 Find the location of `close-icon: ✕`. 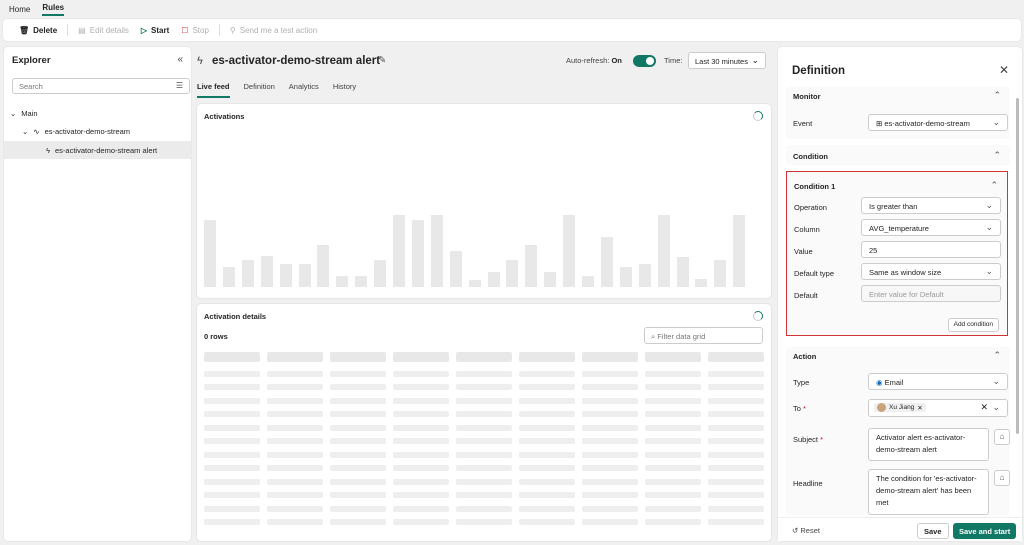

close-icon: ✕ is located at coordinates (1004, 70).